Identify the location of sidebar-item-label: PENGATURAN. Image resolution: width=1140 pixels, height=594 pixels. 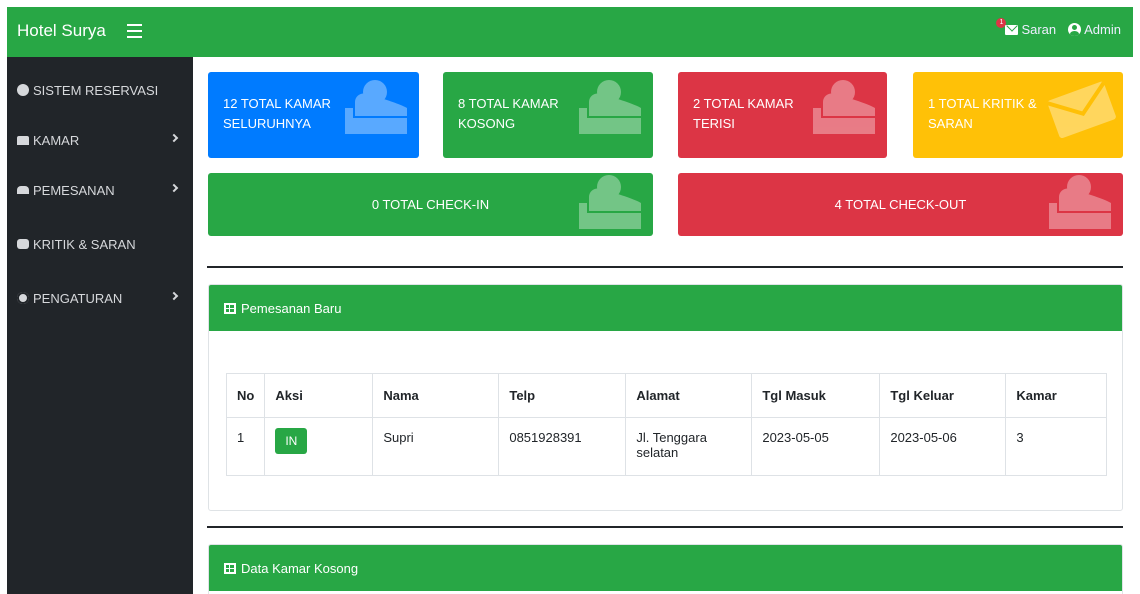
(78, 298).